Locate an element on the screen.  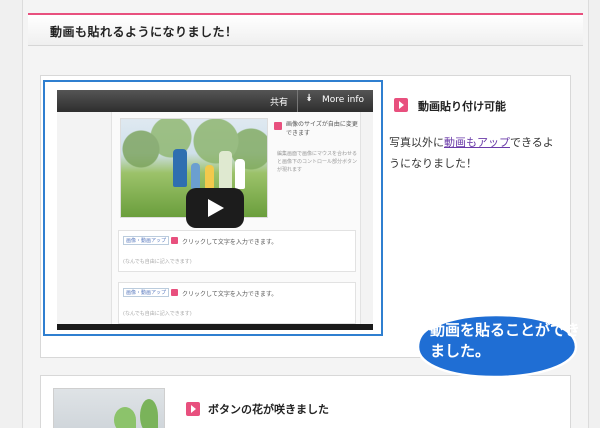
section-header: 動画も貼れるようになりました！ is located at coordinates (305, 29).